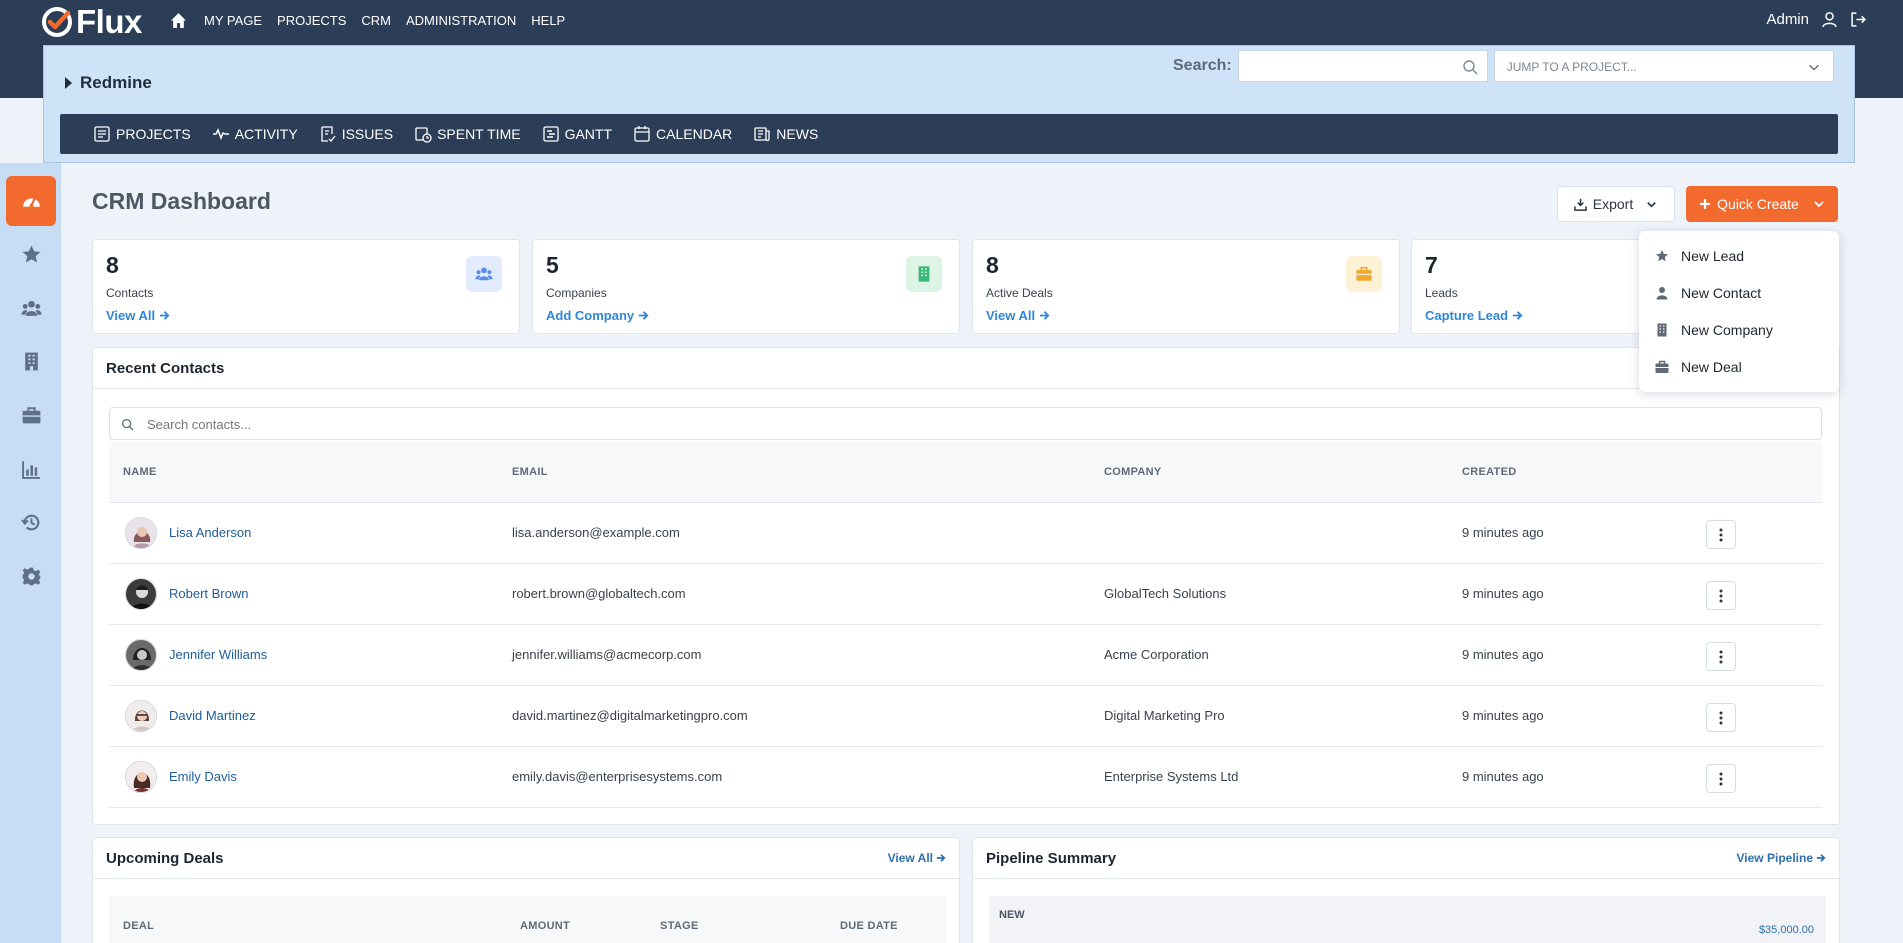 This screenshot has width=1903, height=943. I want to click on sidebar-item-reports, so click(31, 469).